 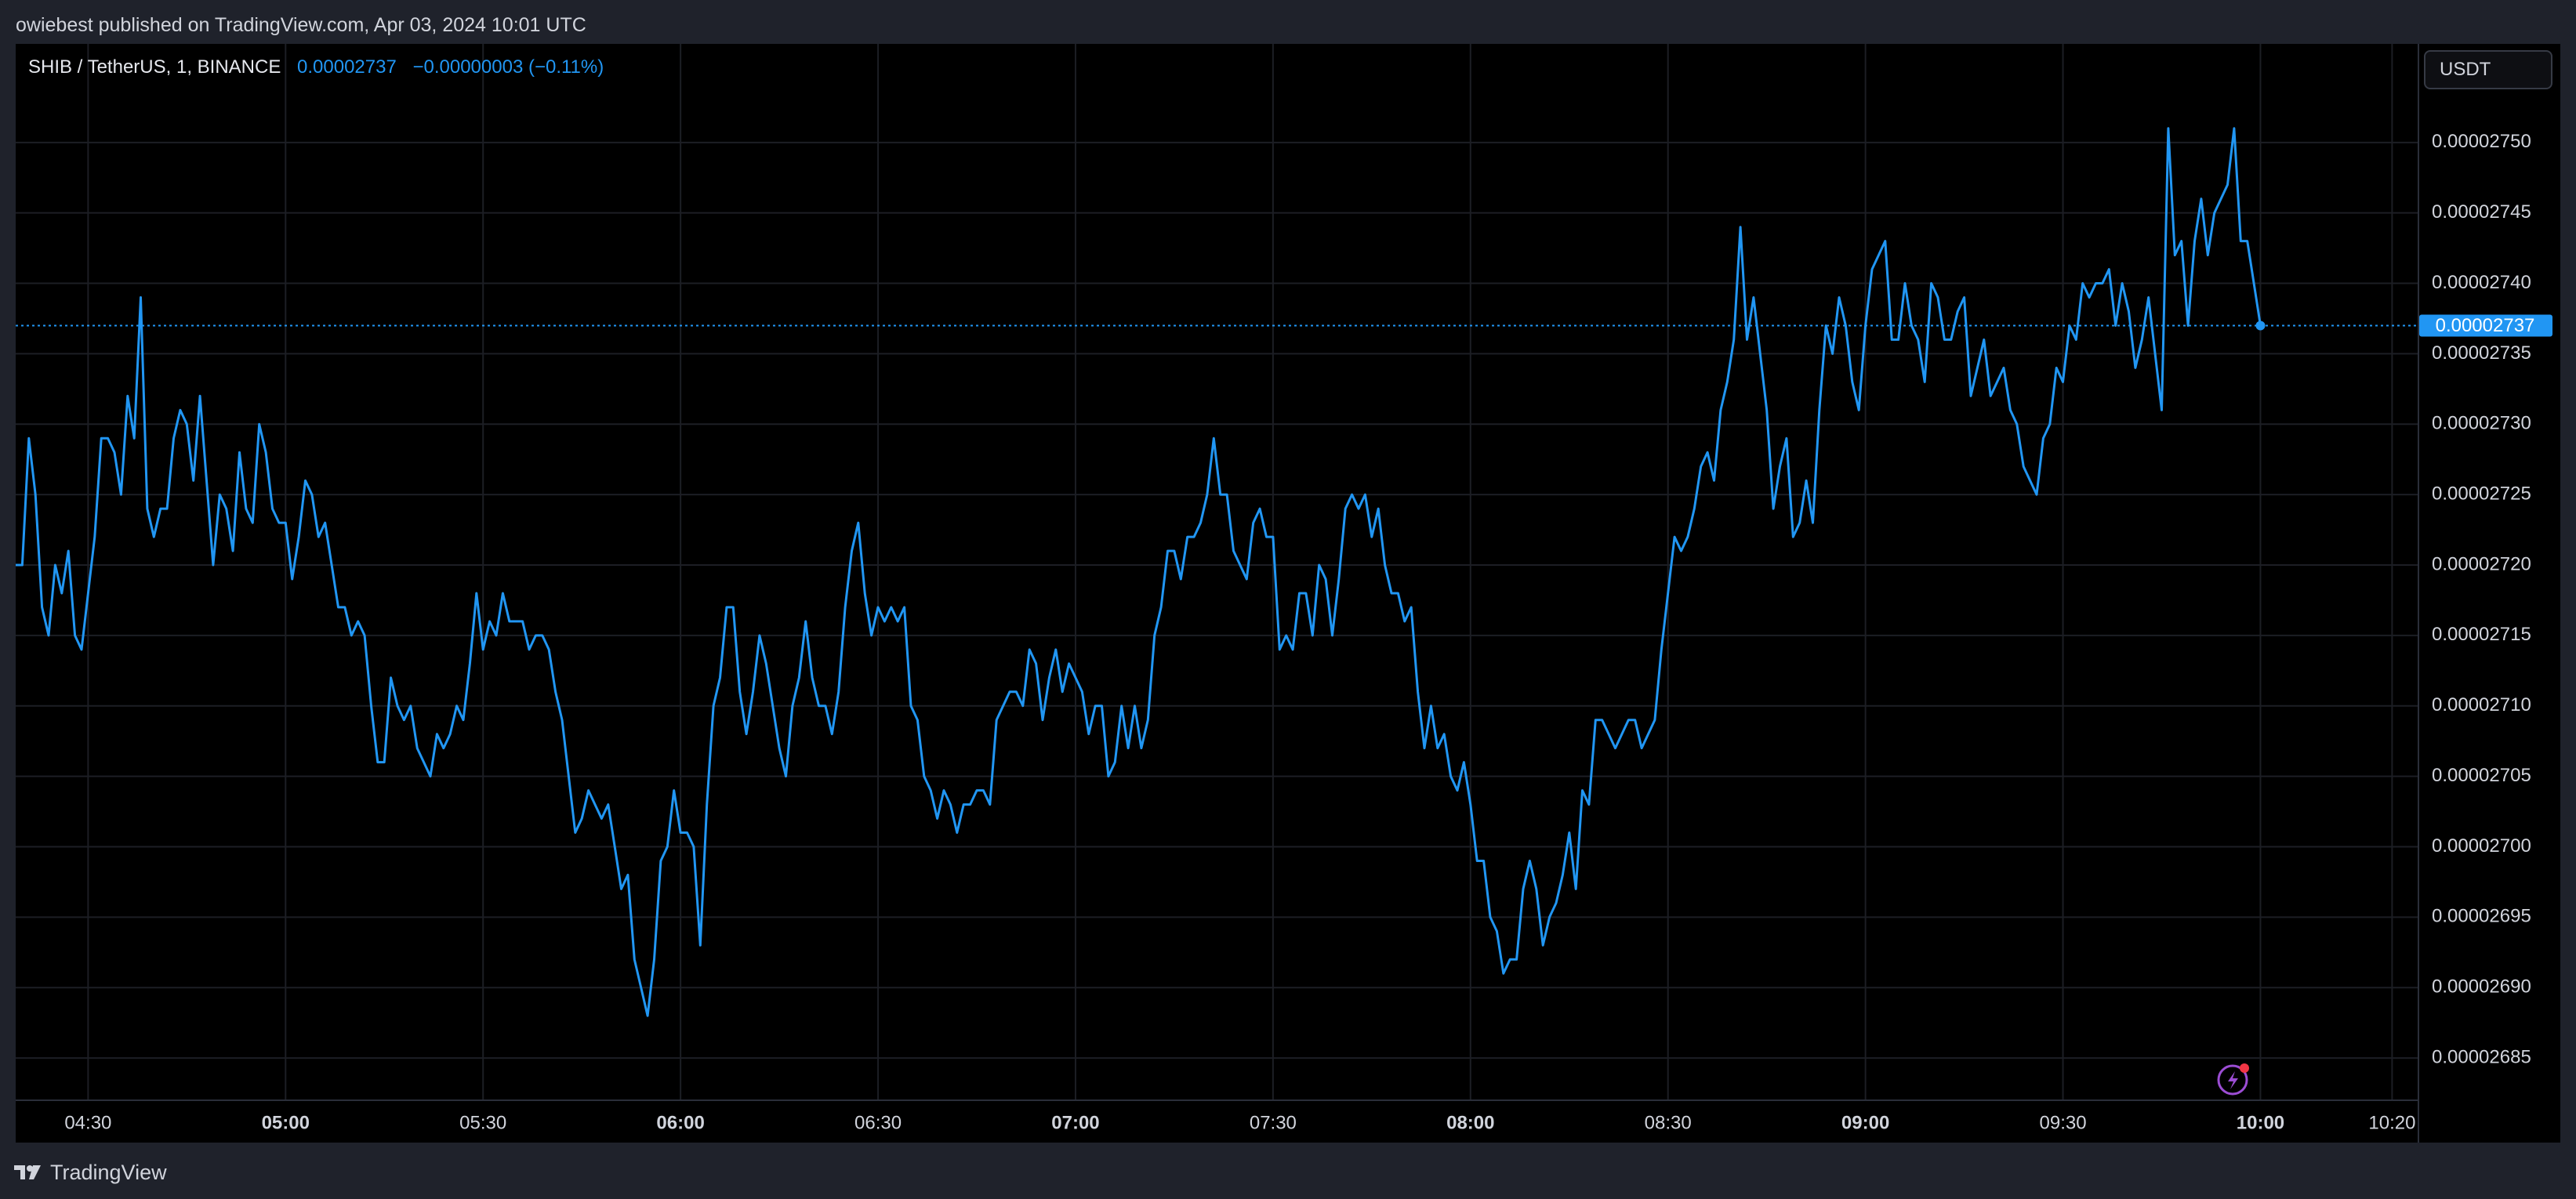 I want to click on price-label-badge: 0.00002737, so click(x=2486, y=325).